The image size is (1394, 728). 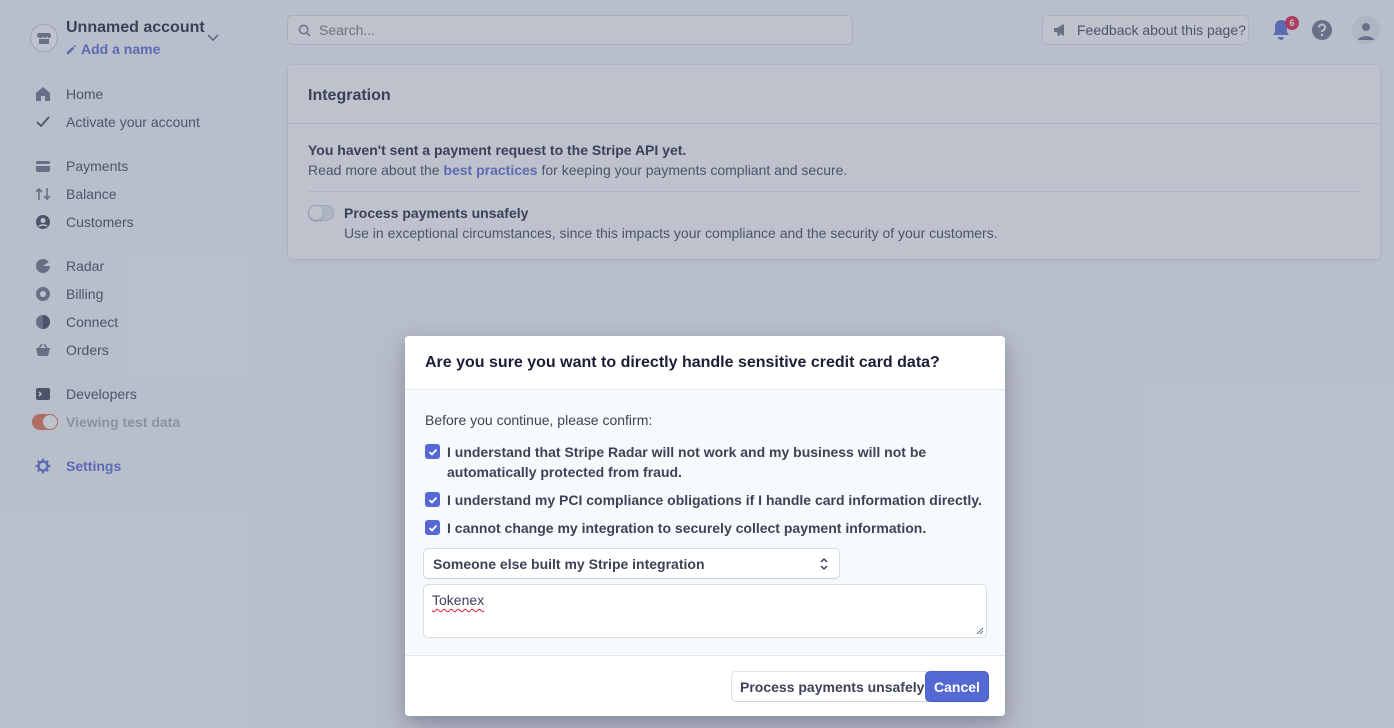 I want to click on modal-footer: Process payments unsafely Cancel, so click(x=705, y=686).